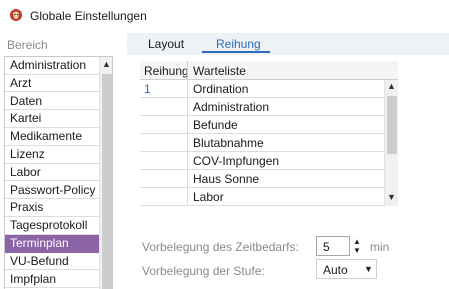 The width and height of the screenshot is (449, 289). I want to click on table-row: Blutabnahme, so click(262, 143).